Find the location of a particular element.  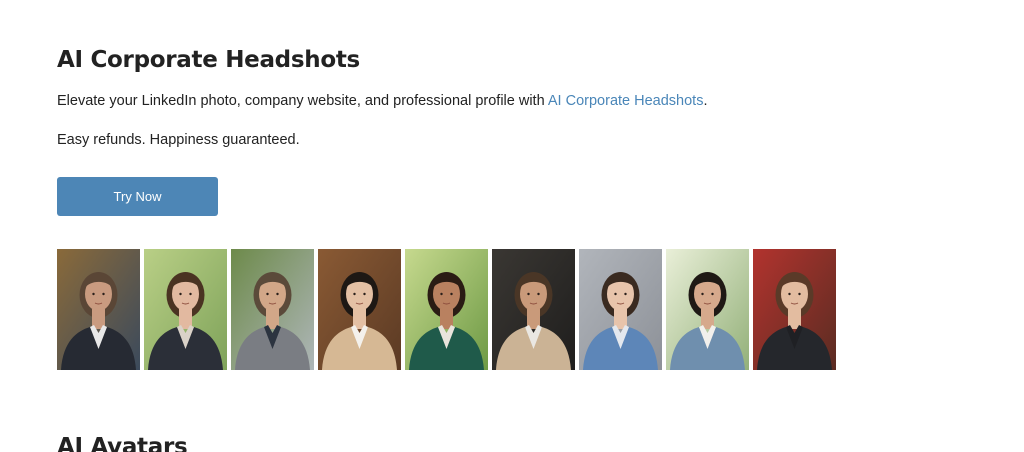

photo-man-dark-suit-city-night is located at coordinates (98, 309).